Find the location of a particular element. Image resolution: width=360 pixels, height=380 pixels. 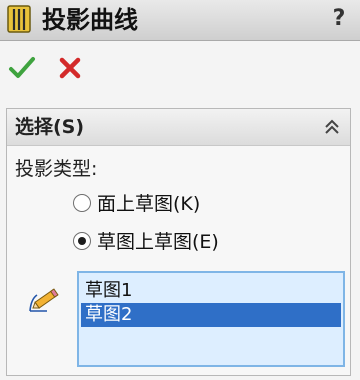

group-header: 选择(S) is located at coordinates (178, 127).